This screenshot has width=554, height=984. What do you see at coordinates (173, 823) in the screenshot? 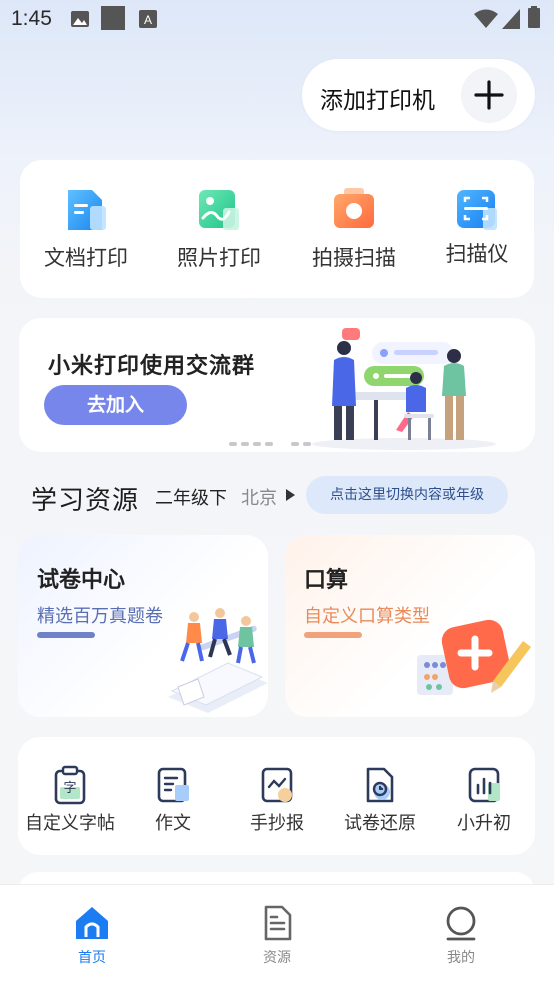
I see `quick-tool-label: 作文` at bounding box center [173, 823].